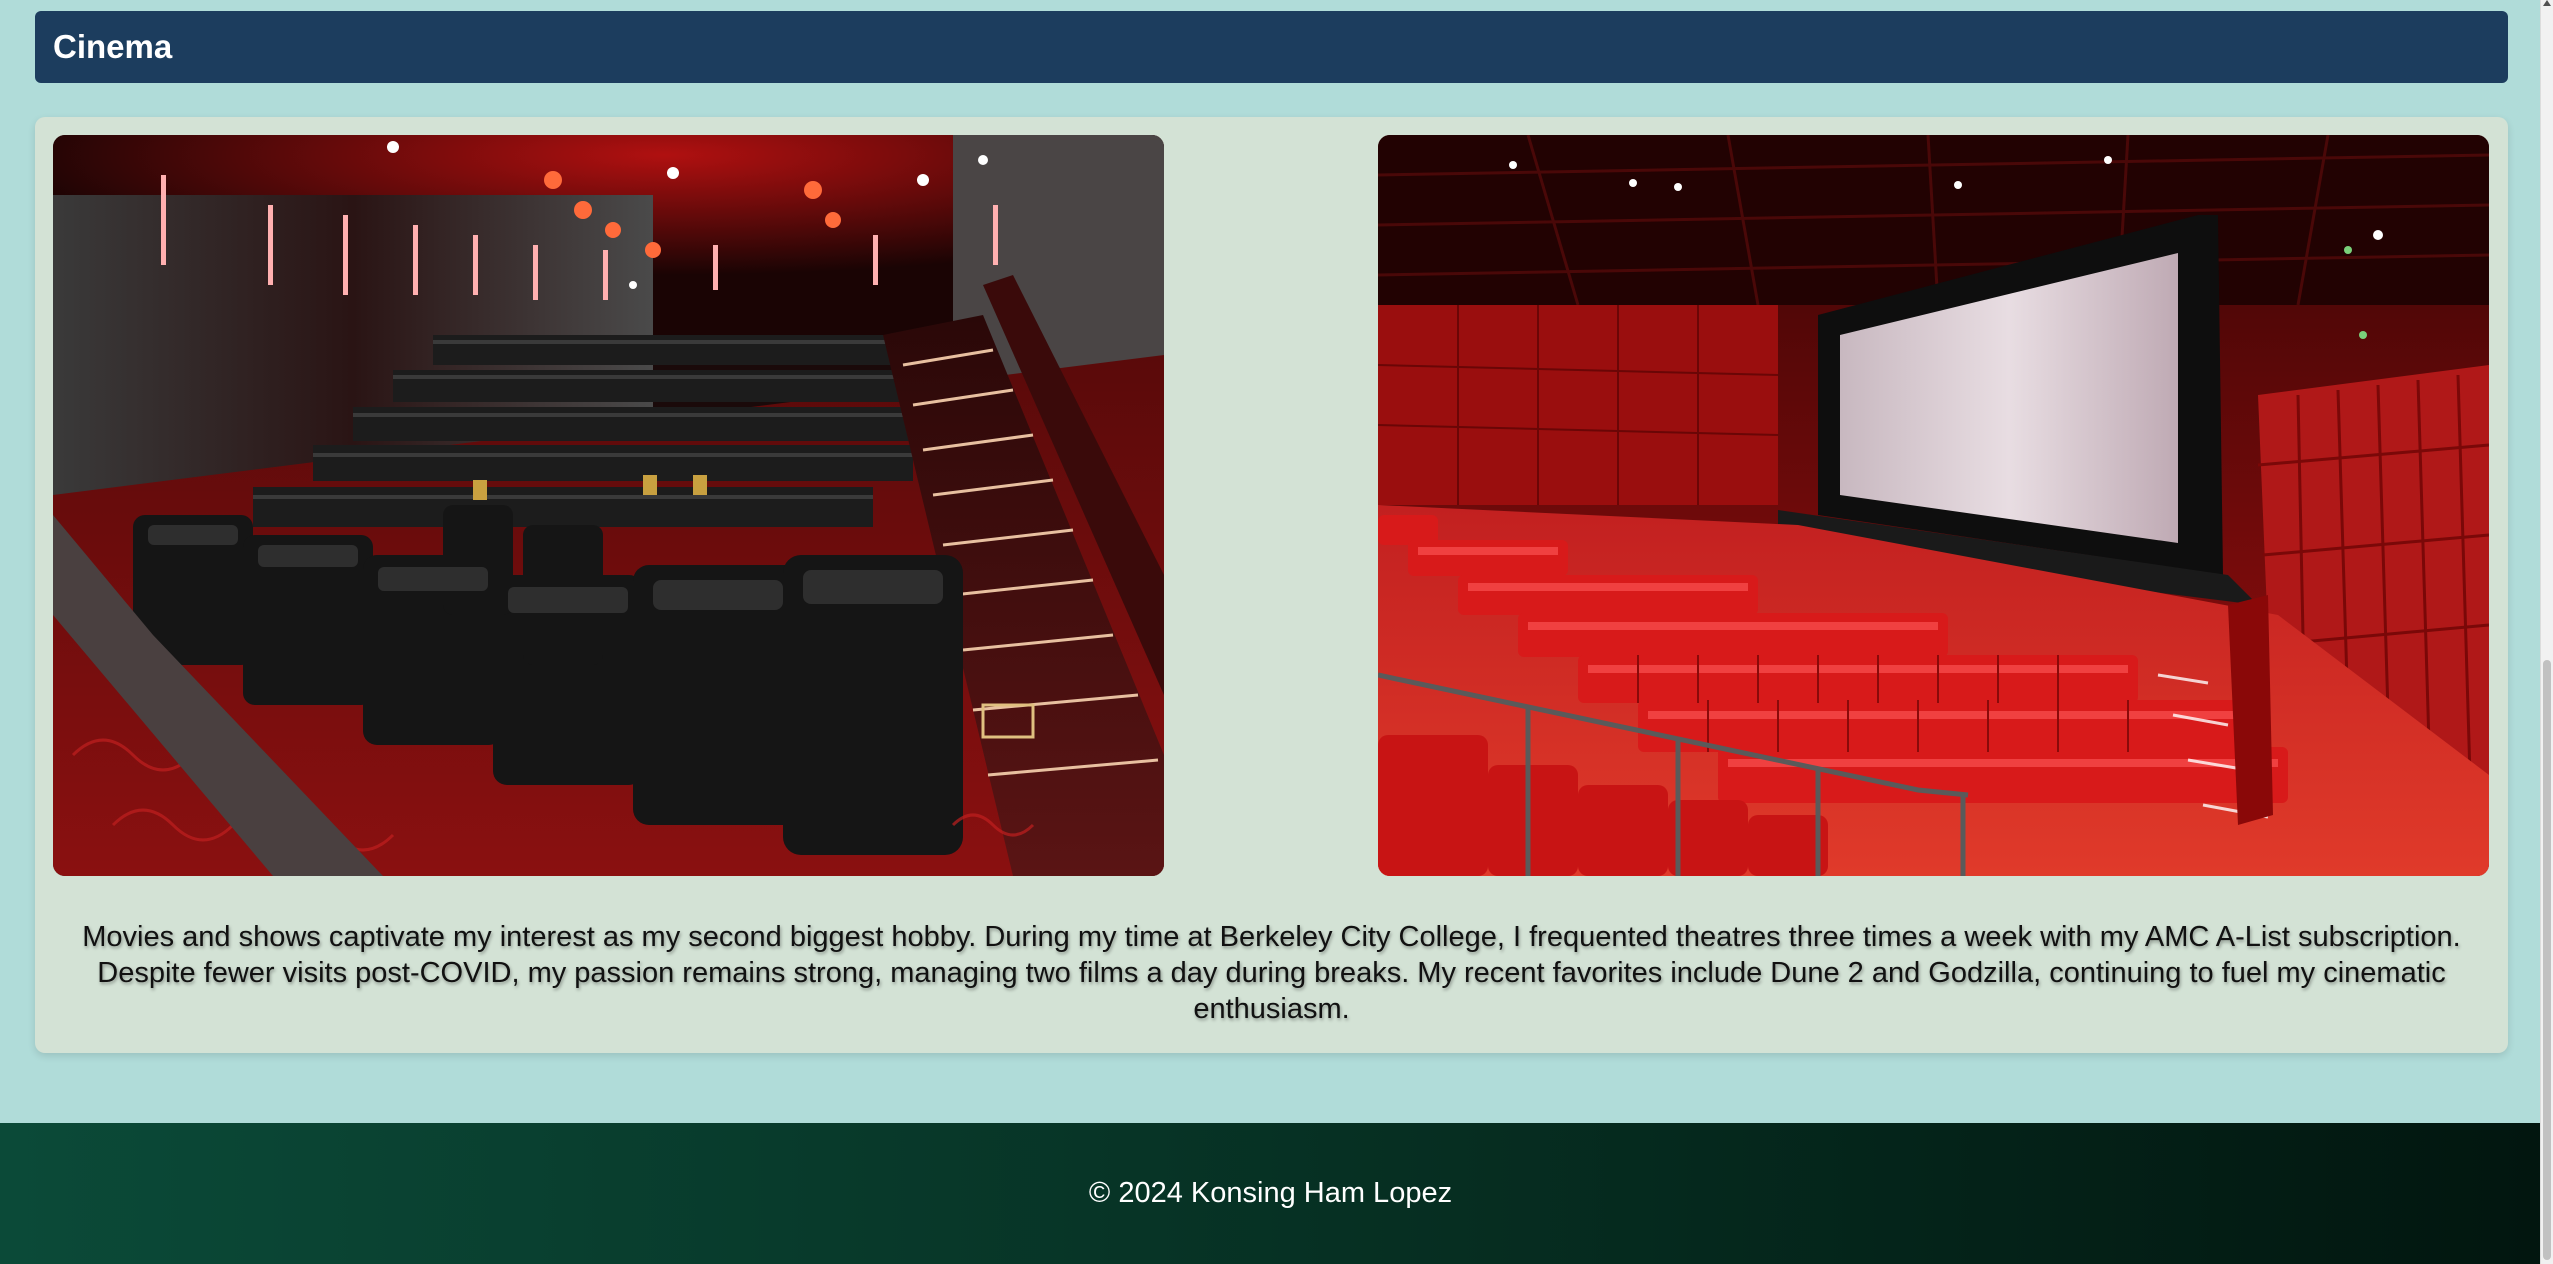 Image resolution: width=2553 pixels, height=1264 pixels. What do you see at coordinates (113, 46) in the screenshot?
I see `section-title: Cinema` at bounding box center [113, 46].